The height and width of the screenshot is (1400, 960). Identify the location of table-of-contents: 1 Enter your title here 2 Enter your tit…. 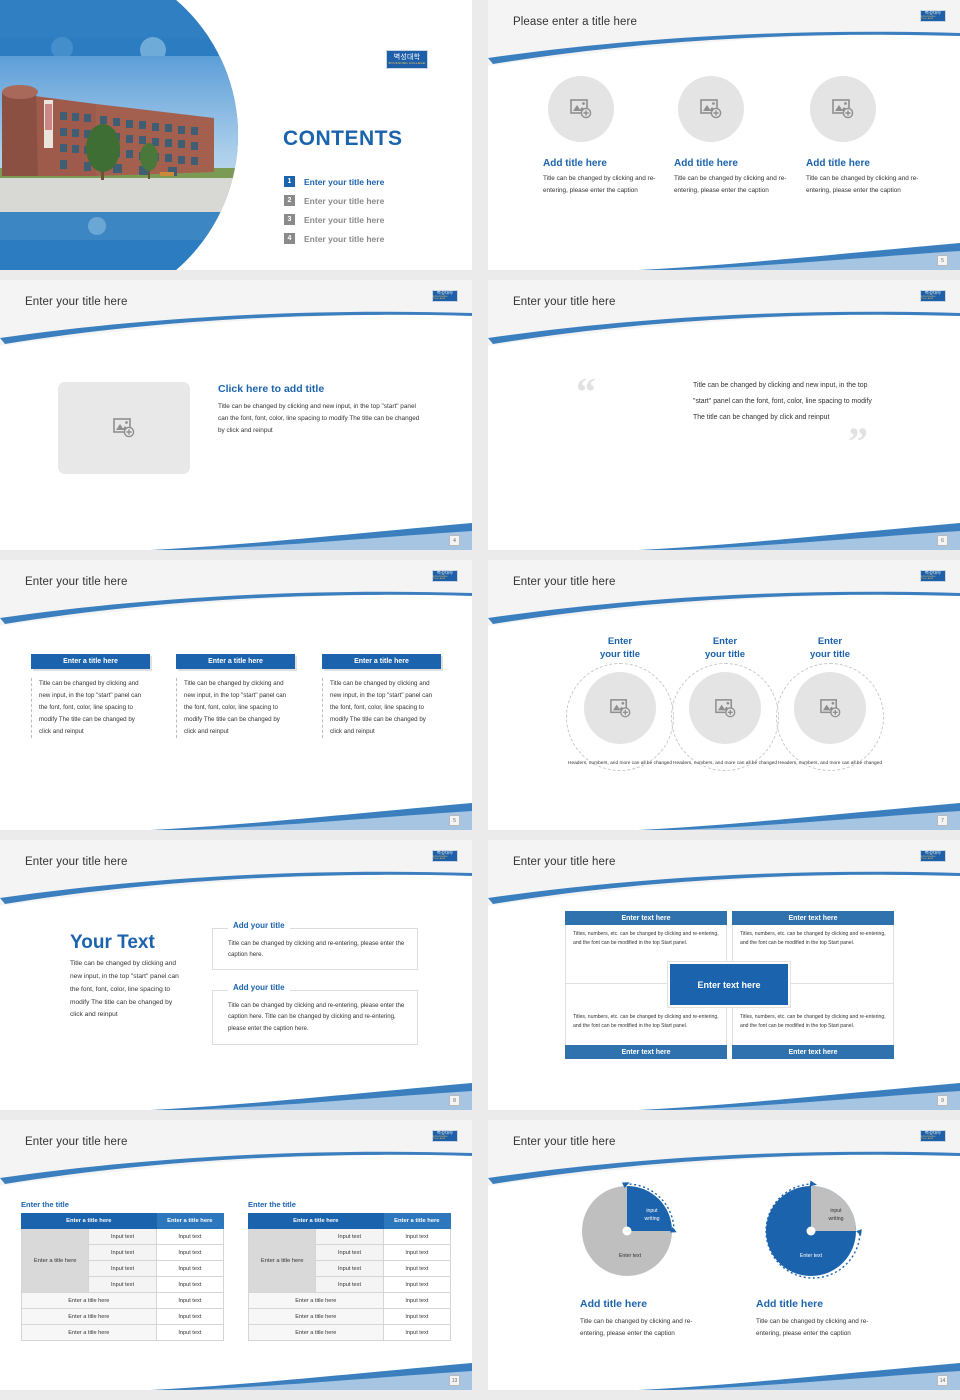
(374, 210).